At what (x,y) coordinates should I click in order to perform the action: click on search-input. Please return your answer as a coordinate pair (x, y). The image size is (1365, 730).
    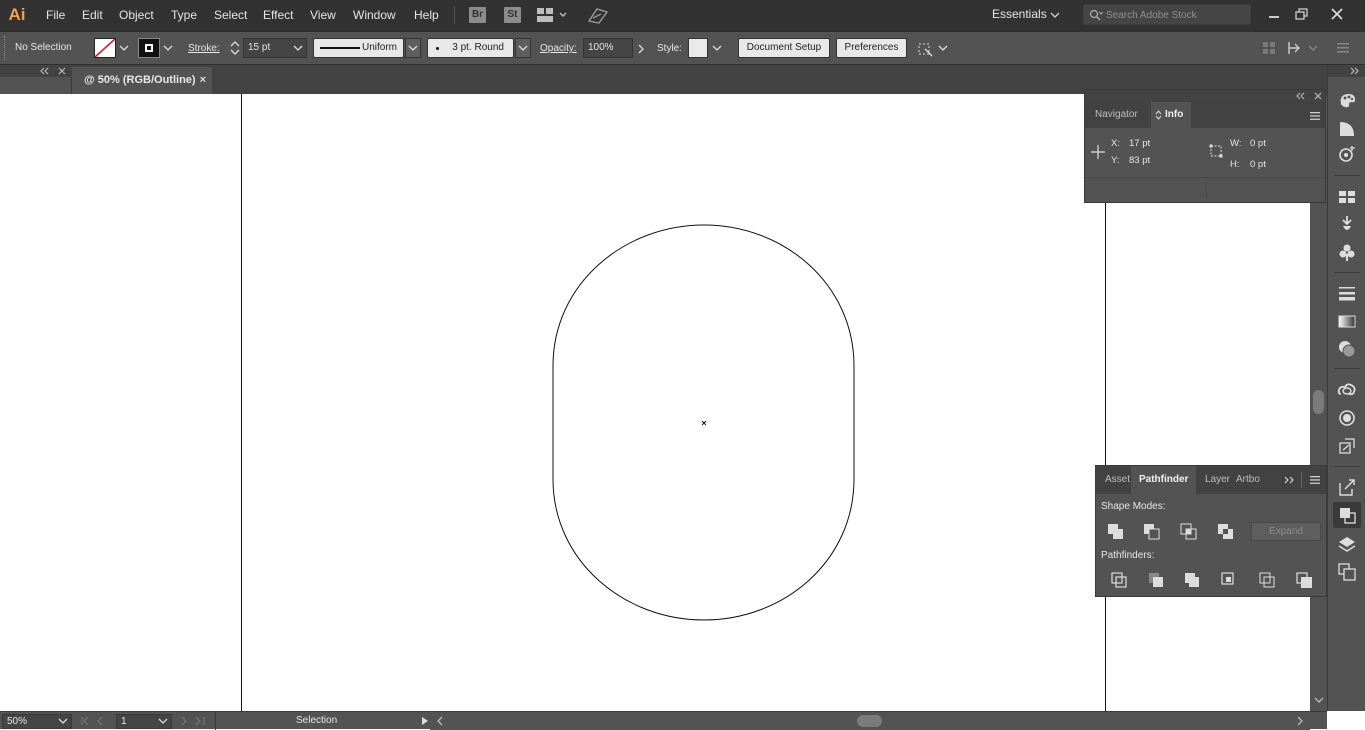
    Looking at the image, I should click on (1176, 15).